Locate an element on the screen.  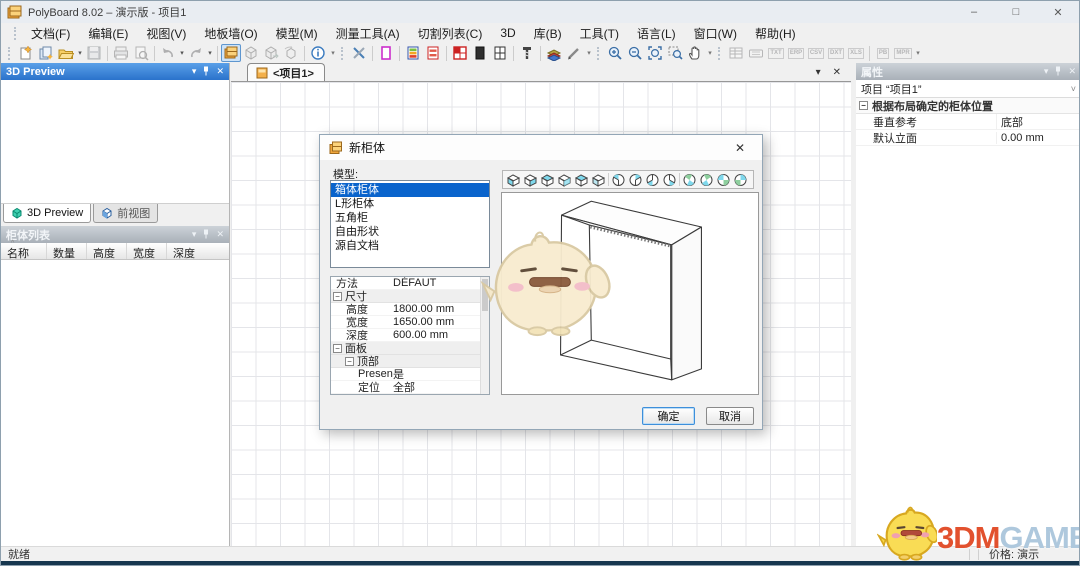
list-item-from-document: 源自文档 is located at coordinates (410, 246).